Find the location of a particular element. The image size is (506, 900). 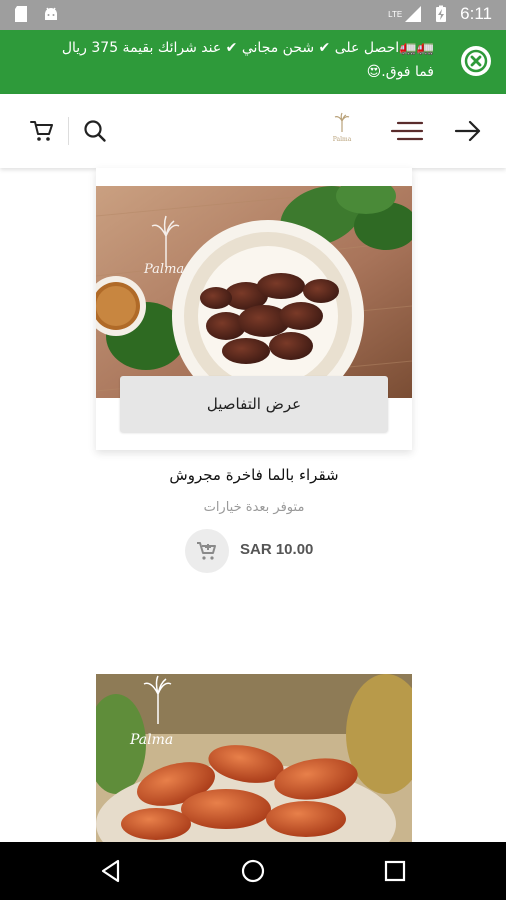

back-button is located at coordinates (468, 131).